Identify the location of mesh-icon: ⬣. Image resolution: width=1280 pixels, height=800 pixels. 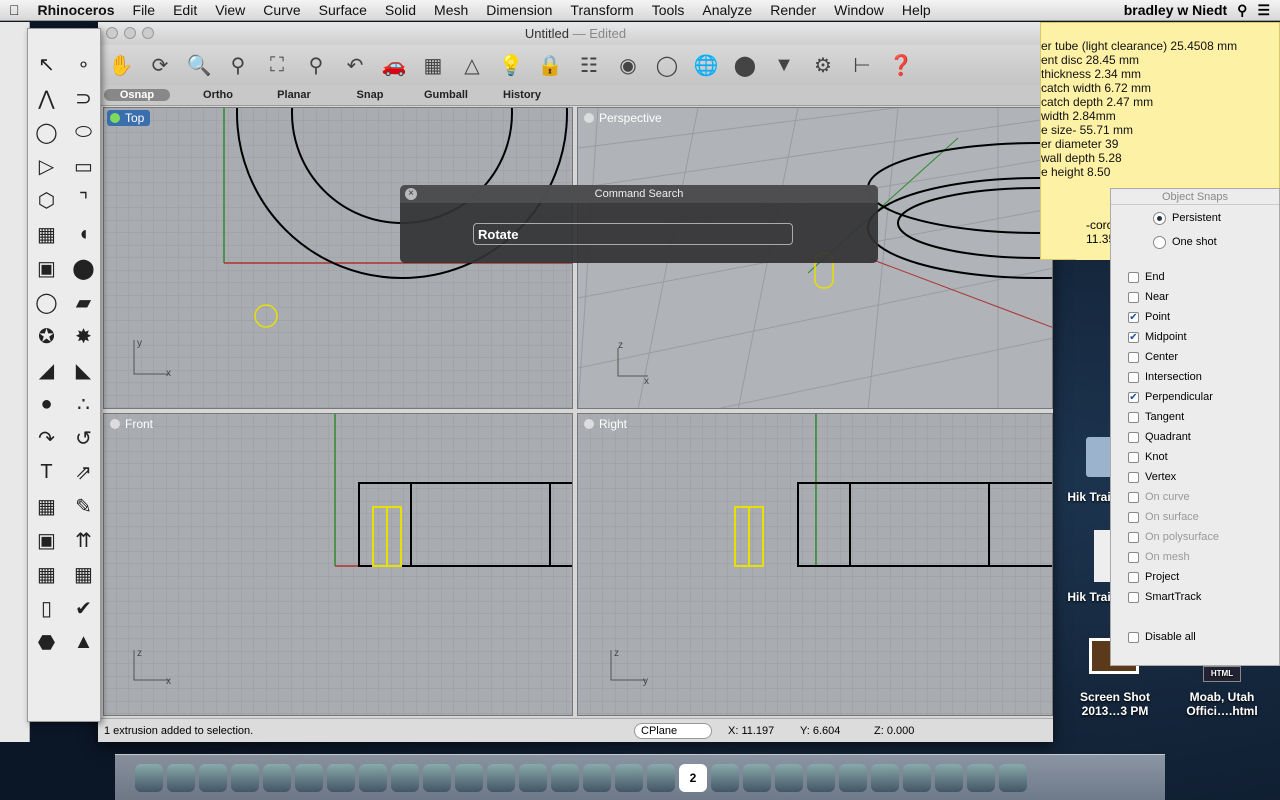
(46, 642).